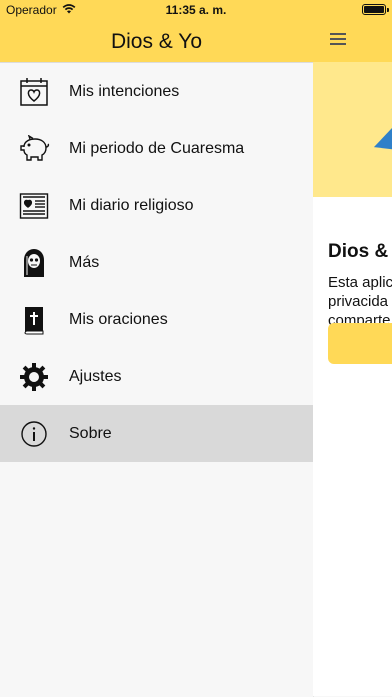 The image size is (392, 697). I want to click on status-time: 11:35 a. m., so click(196, 10).